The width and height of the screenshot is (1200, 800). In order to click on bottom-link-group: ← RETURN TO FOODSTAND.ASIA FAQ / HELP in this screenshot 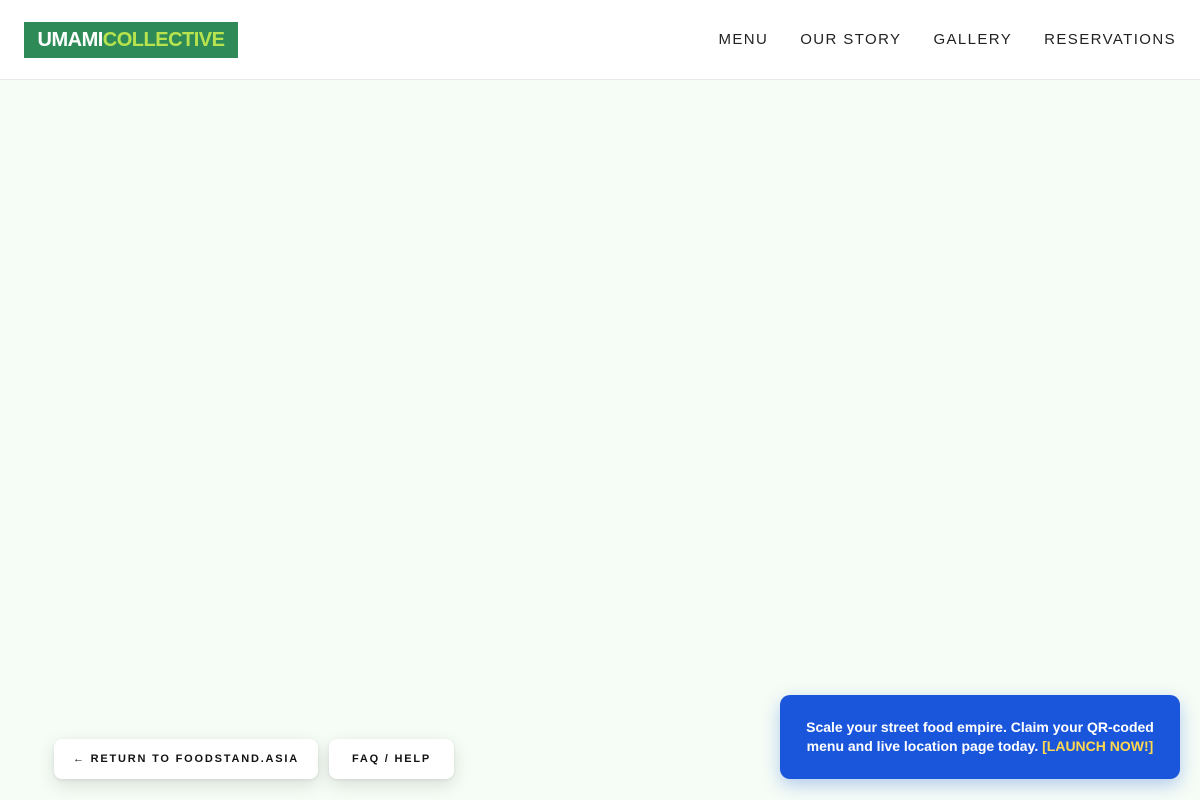, I will do `click(254, 759)`.